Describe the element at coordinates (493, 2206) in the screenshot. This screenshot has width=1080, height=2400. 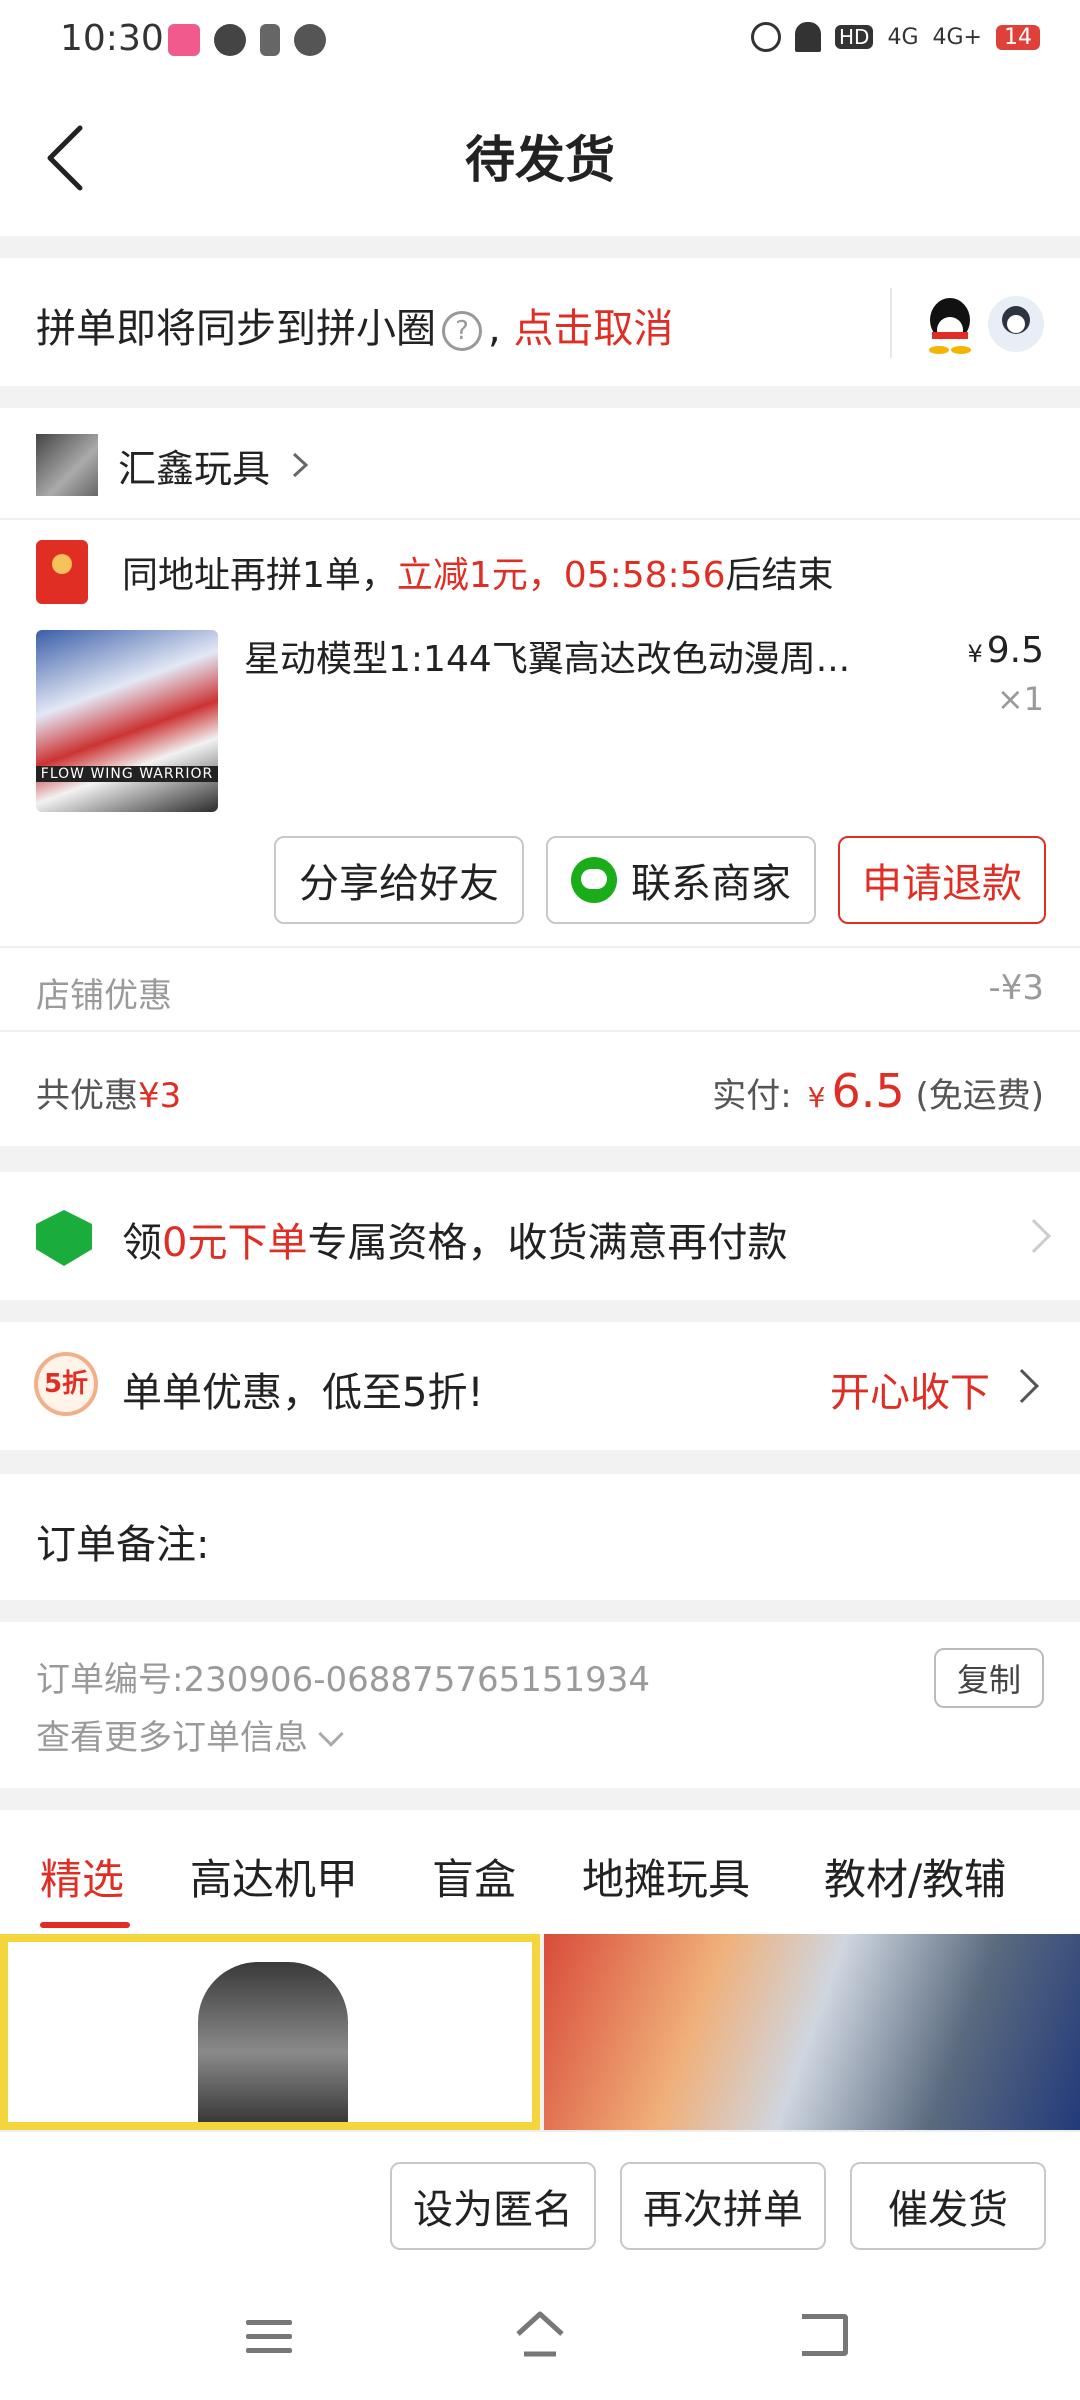
I see `set-anonymous-button: 设为匿名` at that location.